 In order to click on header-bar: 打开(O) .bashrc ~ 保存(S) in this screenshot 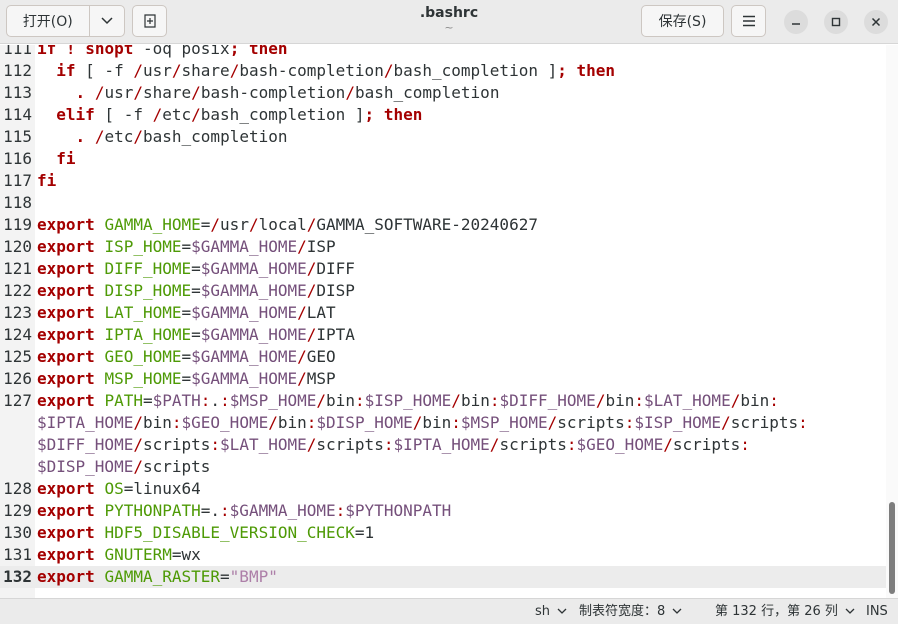, I will do `click(449, 22)`.